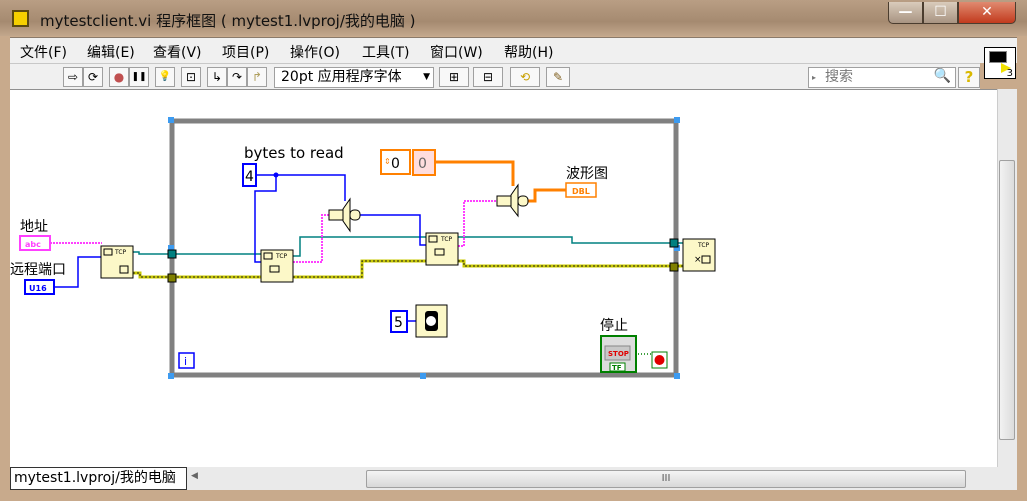  Describe the element at coordinates (475, 173) in the screenshot. I see `type-wire` at that location.